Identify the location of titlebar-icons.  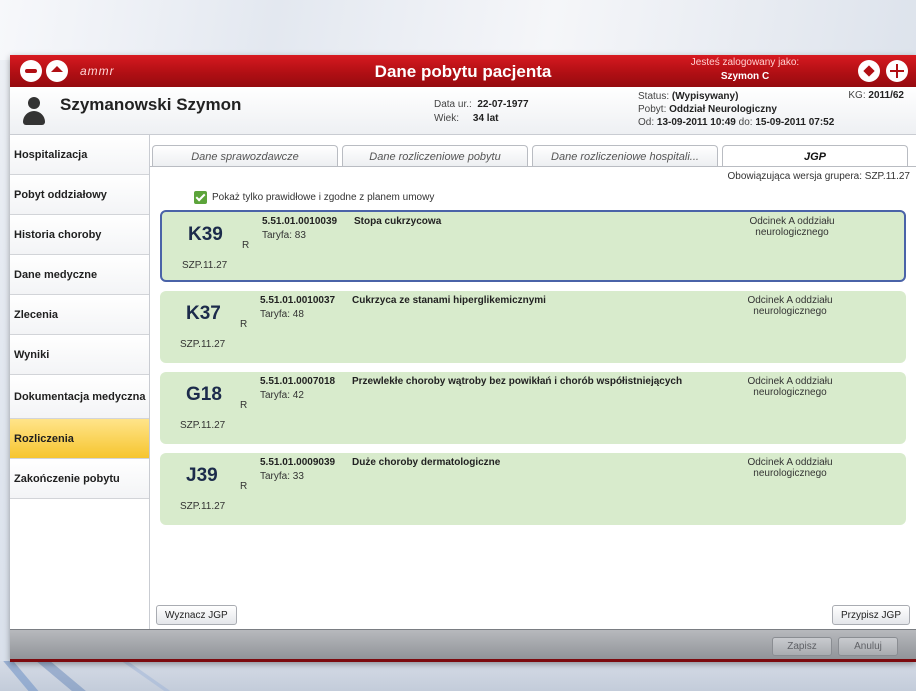
(883, 71).